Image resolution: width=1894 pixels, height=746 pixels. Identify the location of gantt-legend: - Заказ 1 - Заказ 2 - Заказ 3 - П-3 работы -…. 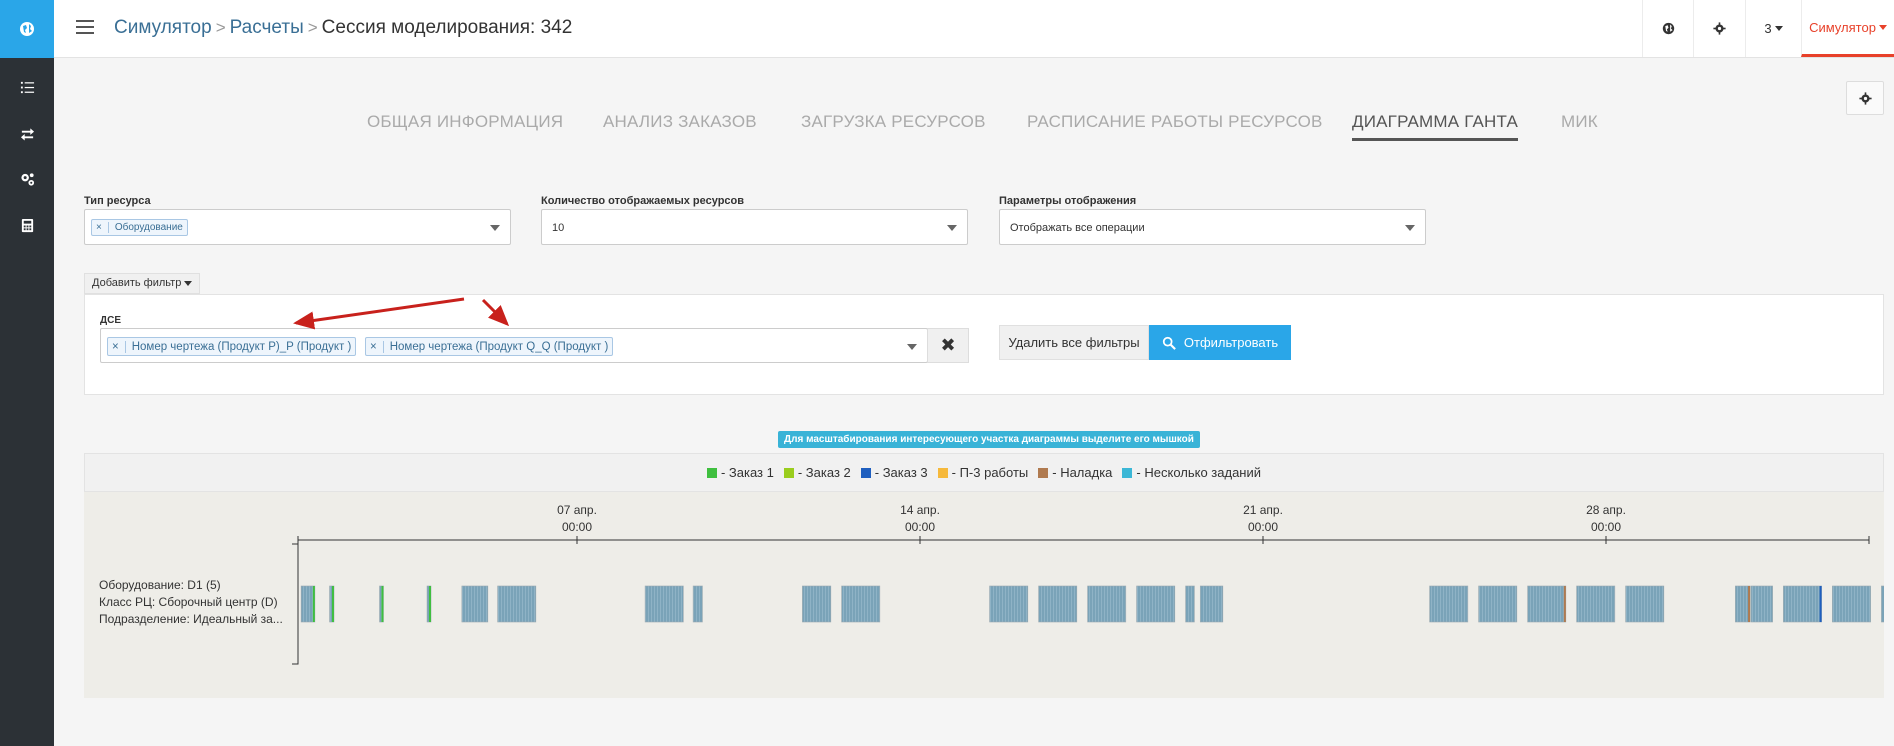
(984, 472).